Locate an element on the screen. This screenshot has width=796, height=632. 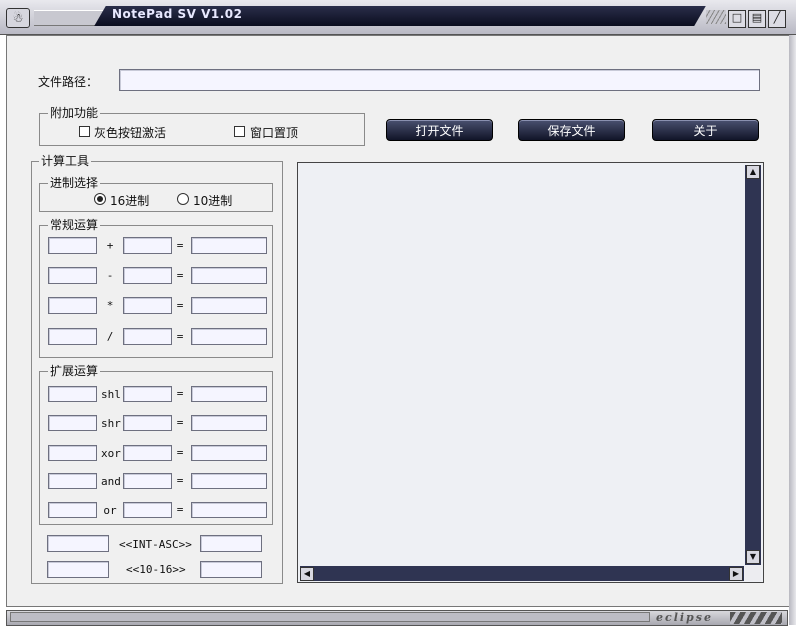
ext-shr-equals: = is located at coordinates (180, 422).